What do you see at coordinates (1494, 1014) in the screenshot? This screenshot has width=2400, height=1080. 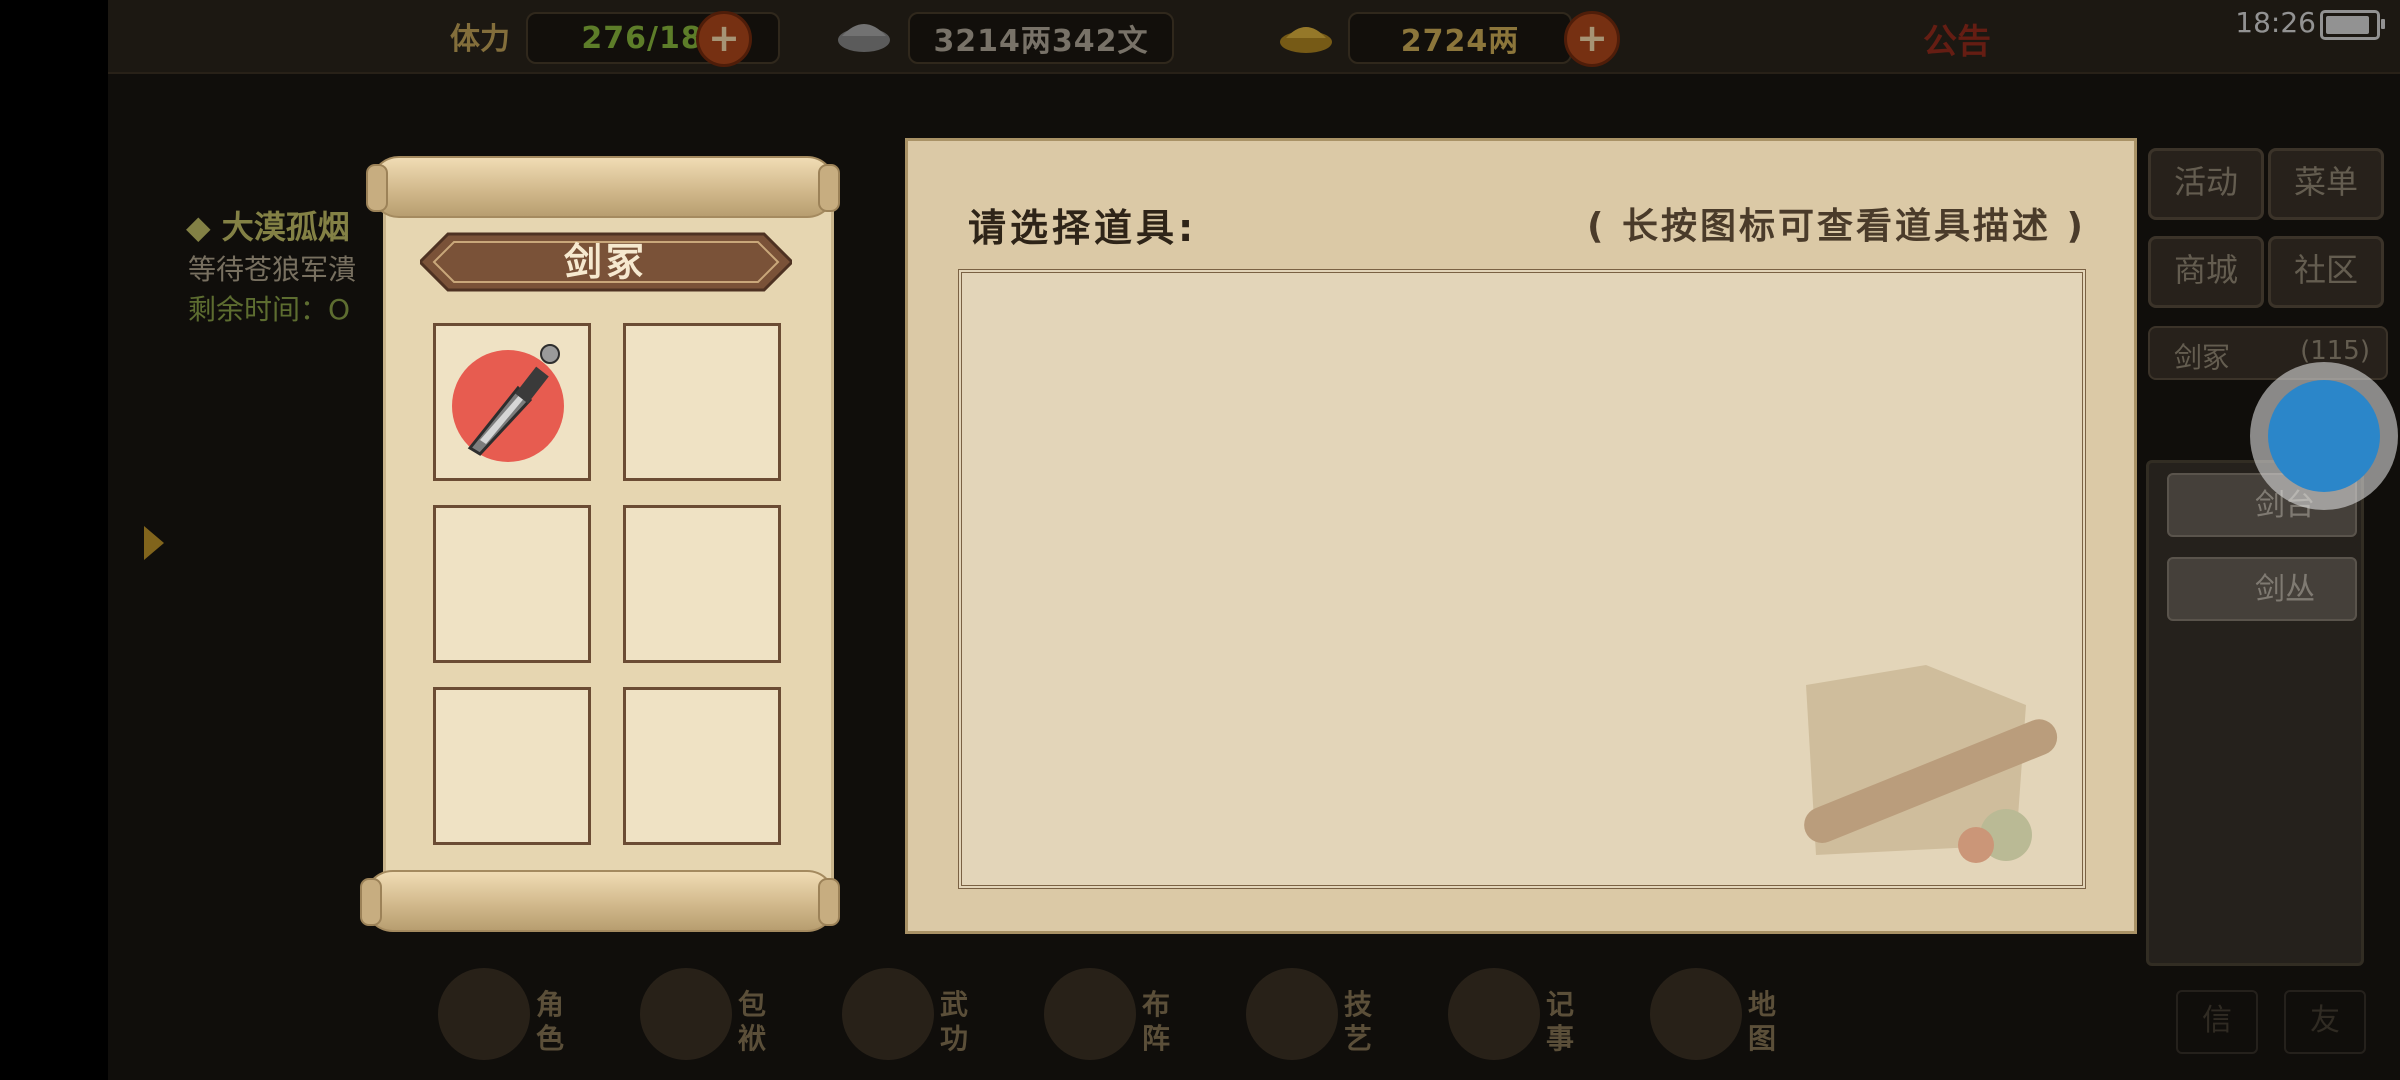 I see `journal-icon` at bounding box center [1494, 1014].